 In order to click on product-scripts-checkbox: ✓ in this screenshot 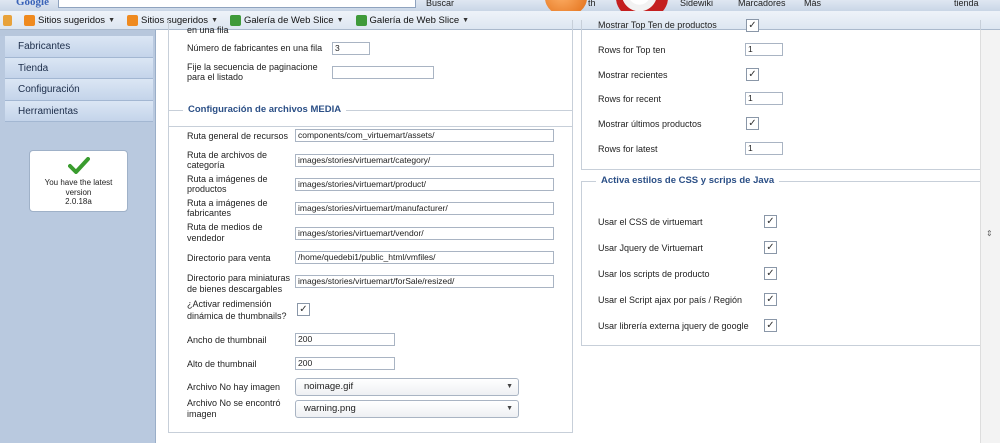, I will do `click(770, 273)`.